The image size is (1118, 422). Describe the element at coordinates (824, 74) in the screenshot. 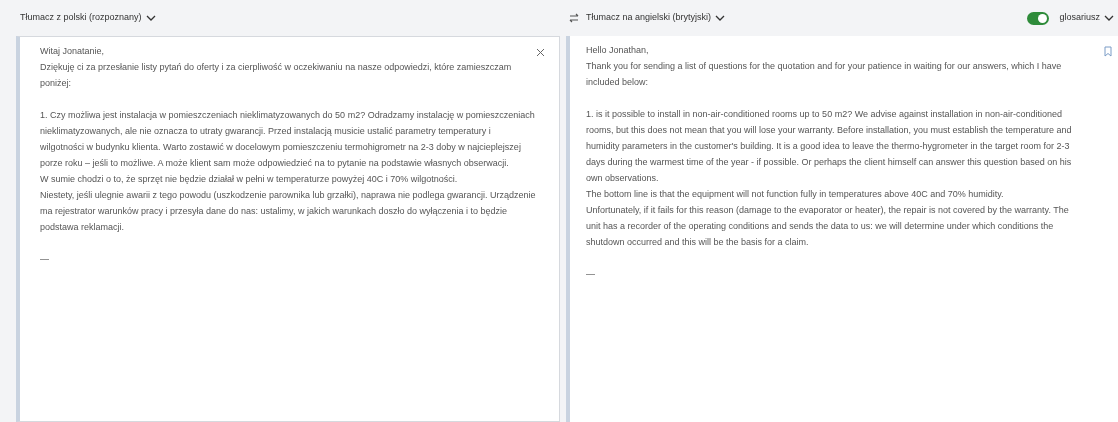

I see `text-paragraph: Thank you for sending a list of questions for the quotation and for your patience in waiting for our answers, which I have included below:` at that location.